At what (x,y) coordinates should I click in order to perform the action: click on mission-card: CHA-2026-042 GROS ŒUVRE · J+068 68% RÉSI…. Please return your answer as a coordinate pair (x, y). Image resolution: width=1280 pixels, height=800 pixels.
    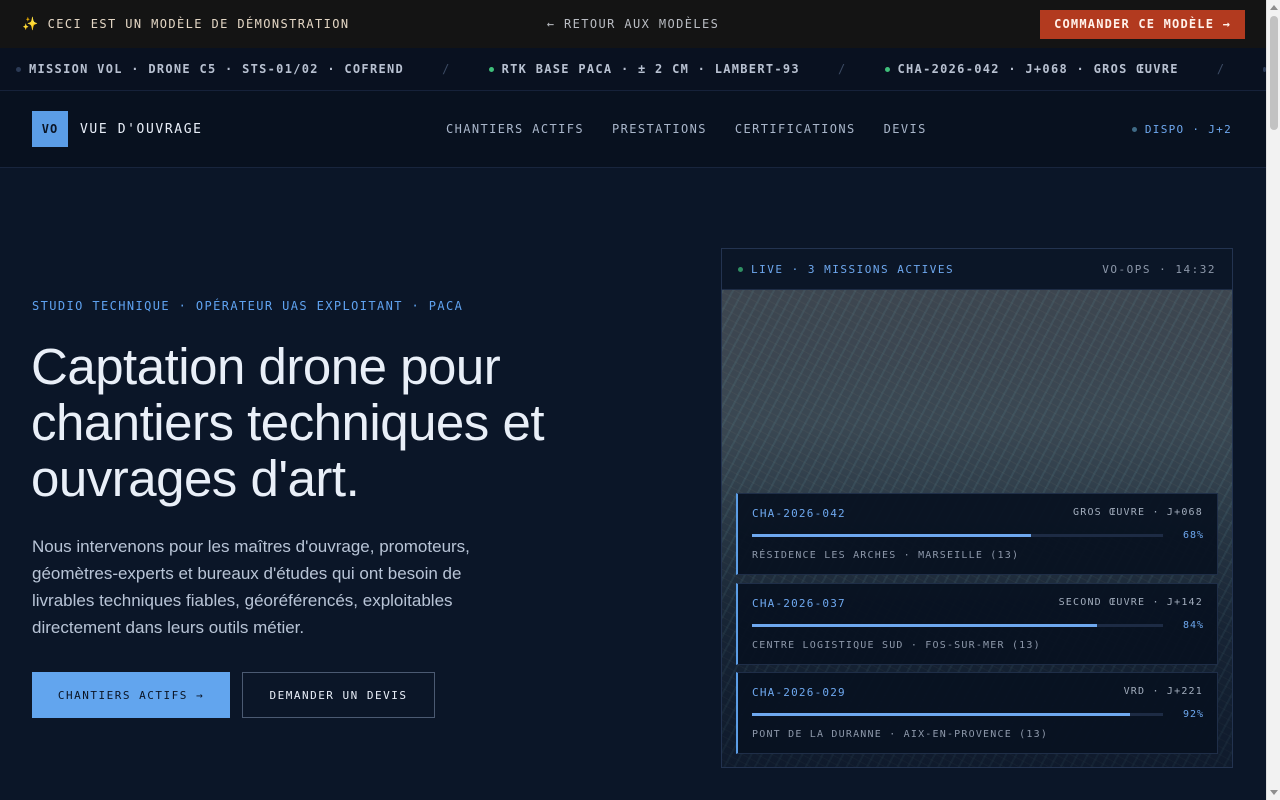
    Looking at the image, I should click on (977, 534).